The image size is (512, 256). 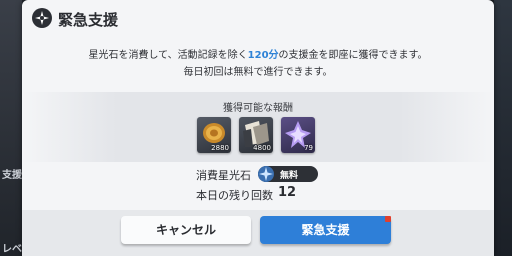 I want to click on dialog-title: 緊急支援, so click(x=88, y=20).